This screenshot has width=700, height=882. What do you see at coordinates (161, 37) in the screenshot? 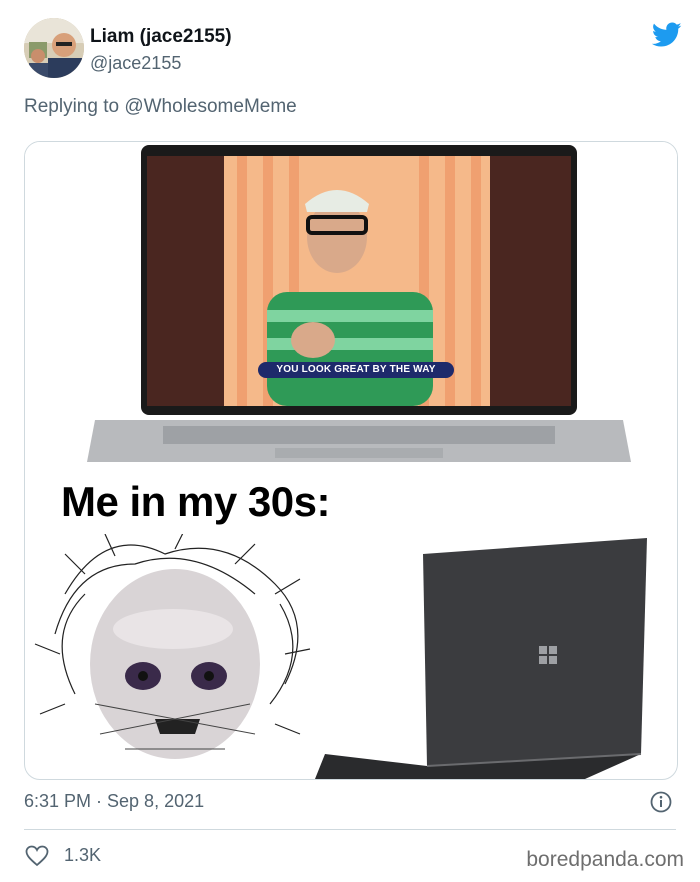
I see `display-name: Liam (jace2155)` at bounding box center [161, 37].